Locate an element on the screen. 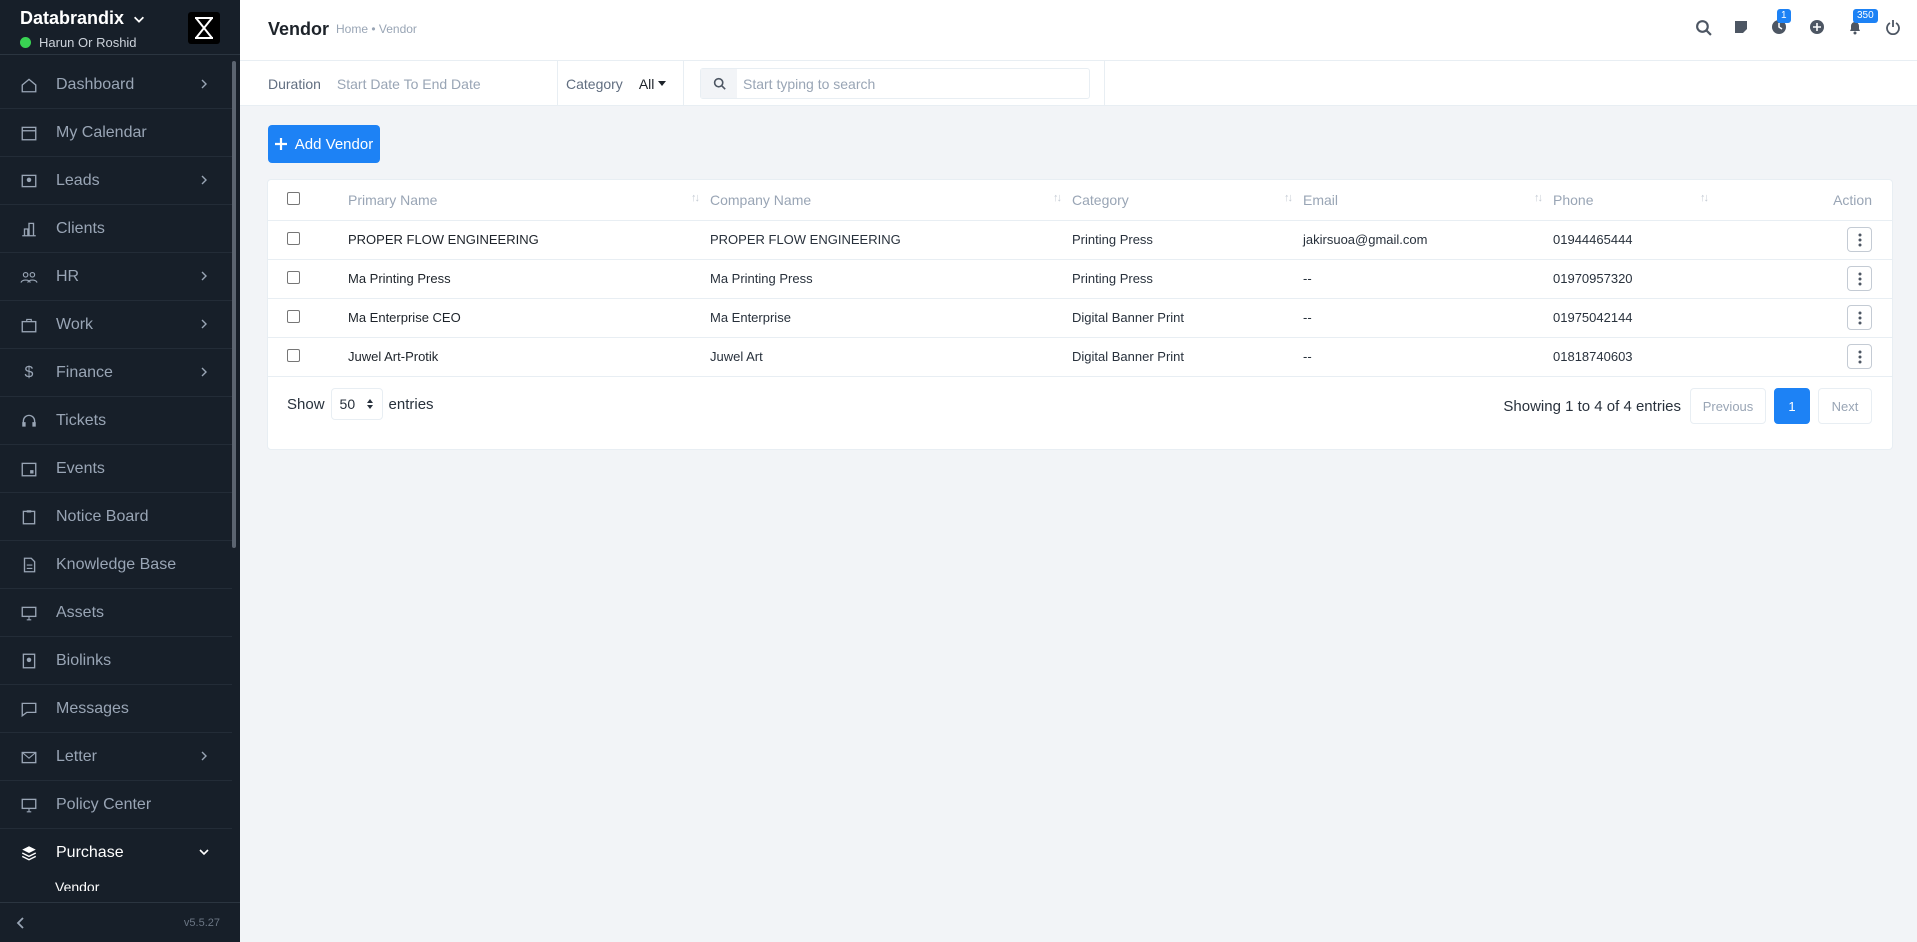  sidebar-header: Databrandix Harun Or Roshid is located at coordinates (120, 27).